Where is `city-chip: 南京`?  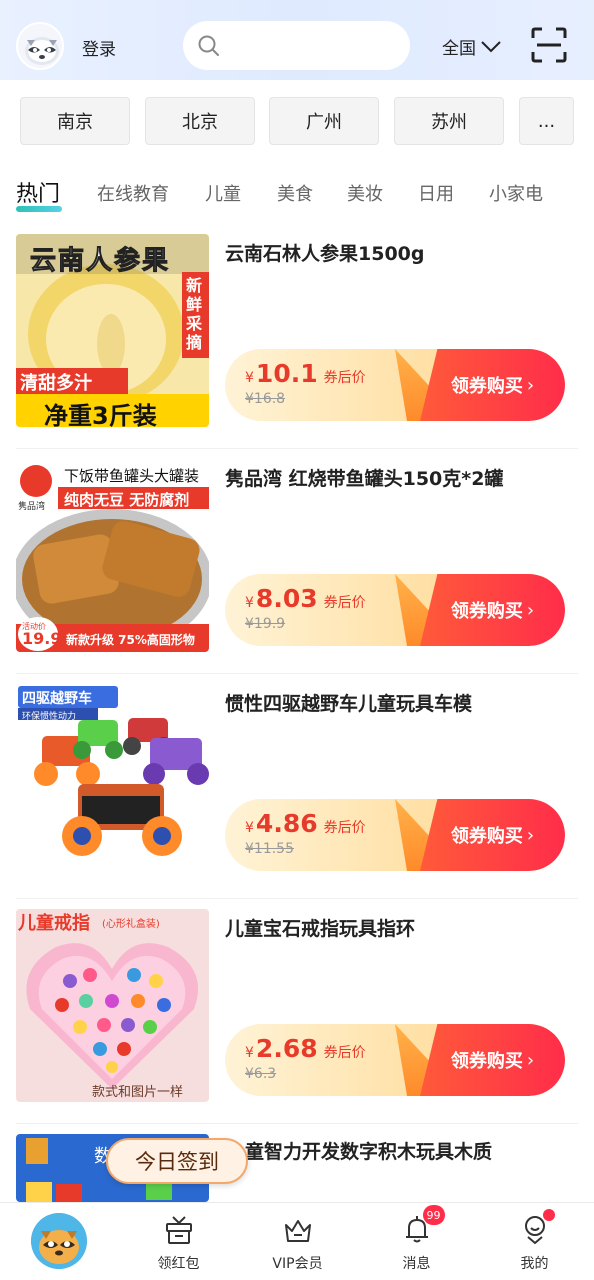
city-chip: 南京 is located at coordinates (75, 121).